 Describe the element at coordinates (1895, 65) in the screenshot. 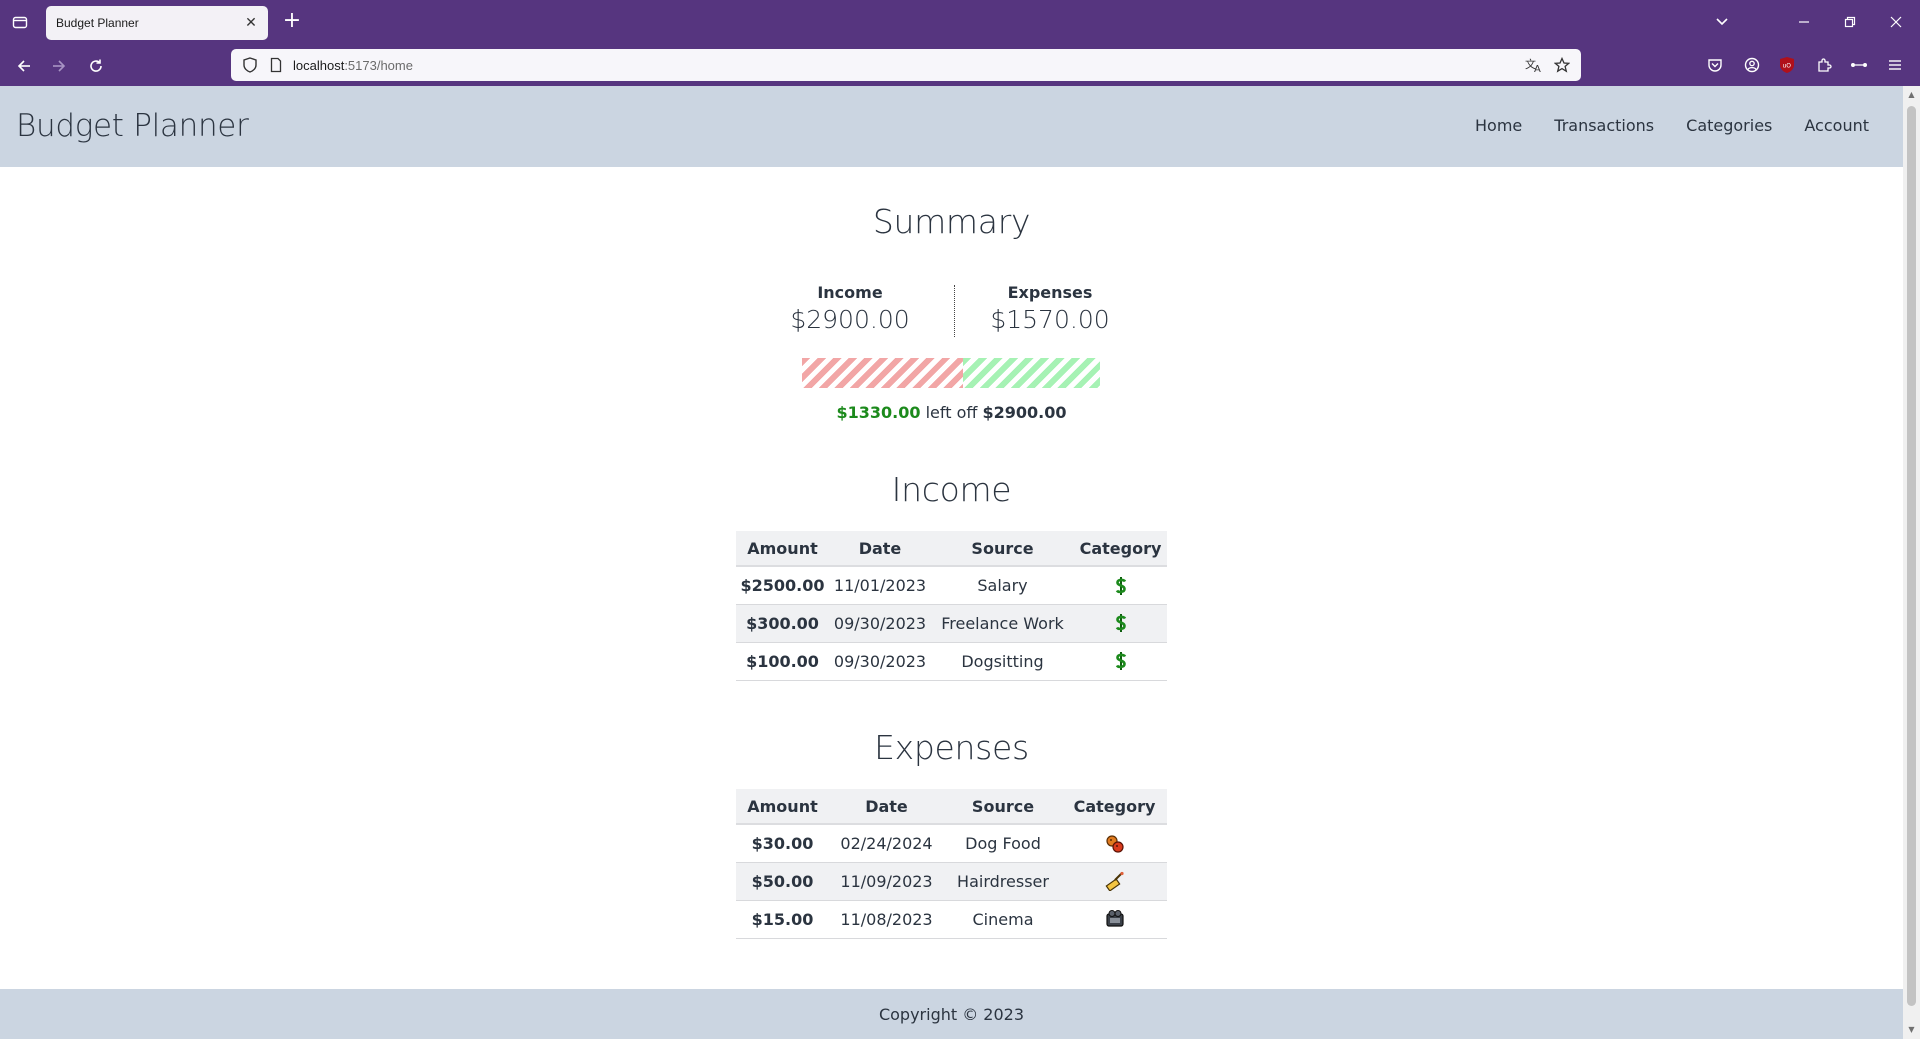

I see `menu-hamburger-icon` at that location.